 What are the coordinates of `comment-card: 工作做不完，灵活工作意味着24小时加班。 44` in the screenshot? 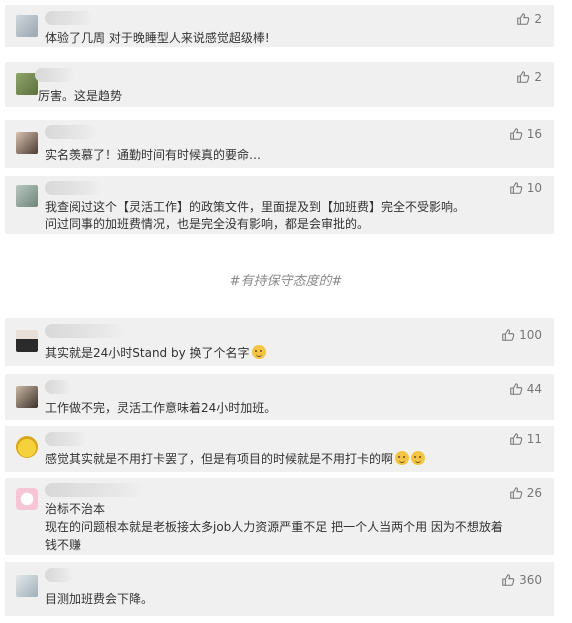 It's located at (279, 397).